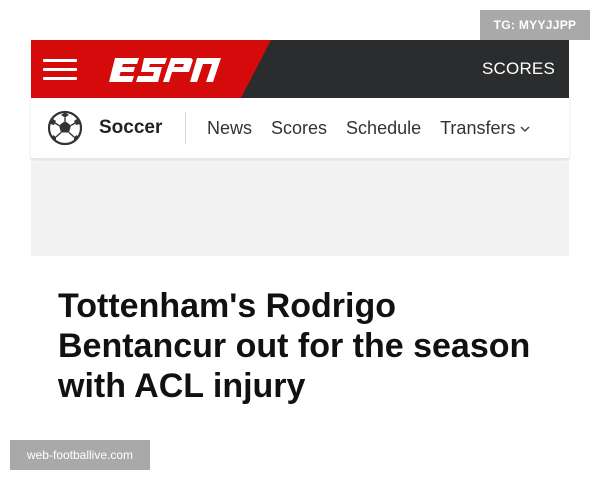  Describe the element at coordinates (65, 128) in the screenshot. I see `soccer-ball-icon` at that location.